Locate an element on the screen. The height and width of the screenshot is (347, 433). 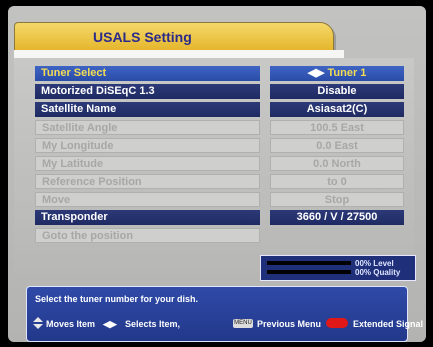
row-label-goto-position: Goto the position is located at coordinates (147, 235).